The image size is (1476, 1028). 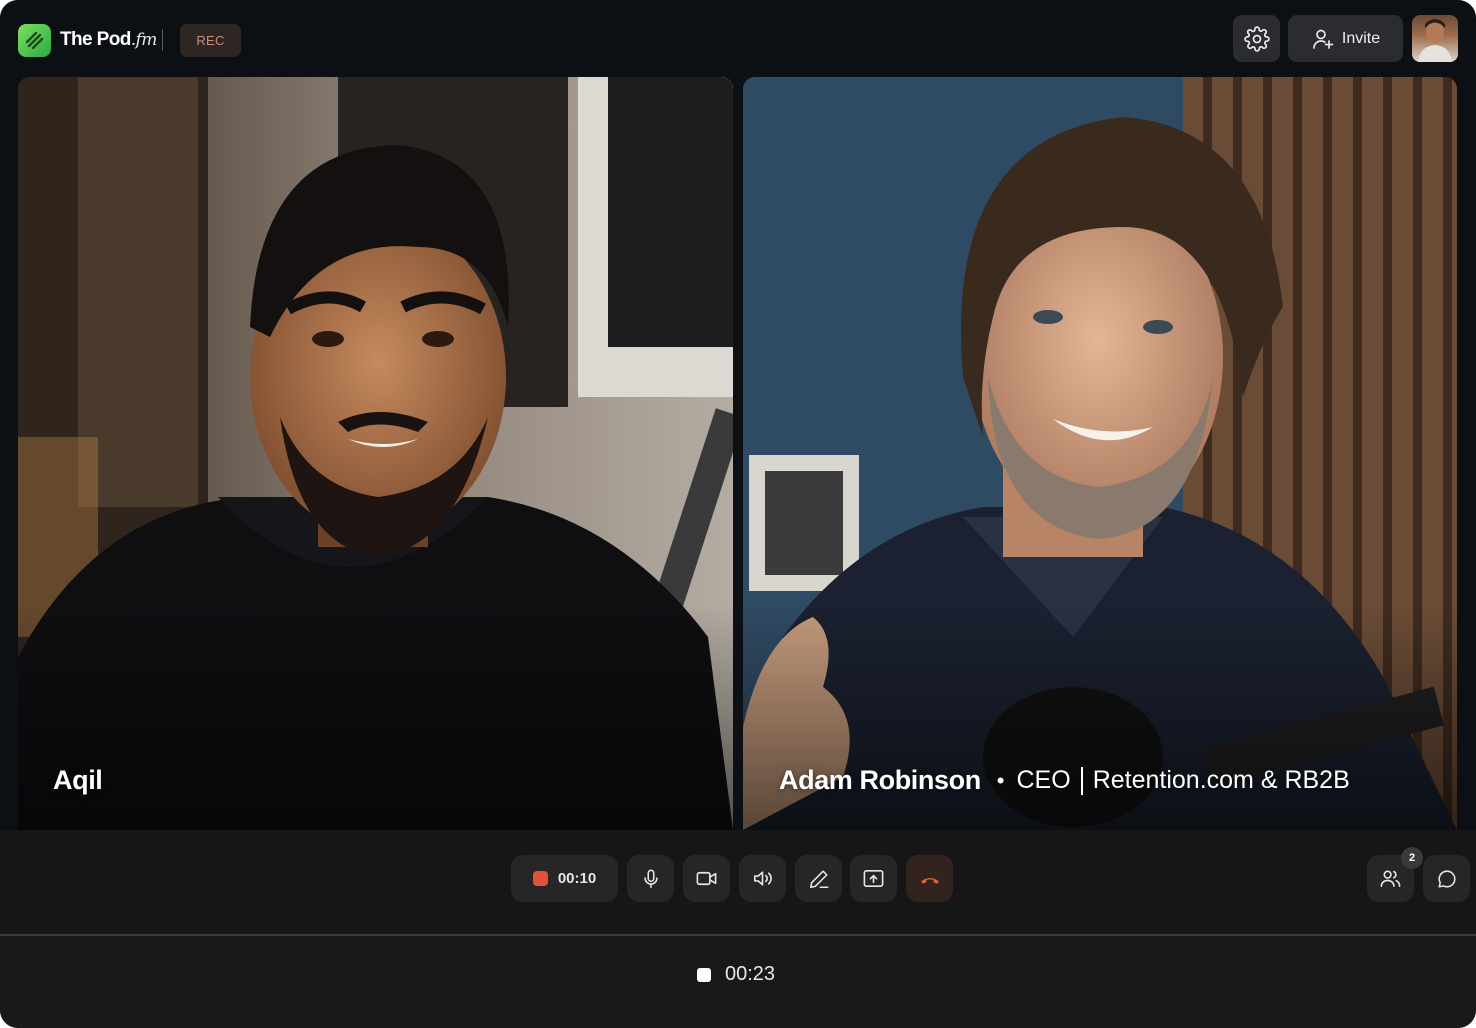 What do you see at coordinates (750, 974) in the screenshot?
I see `elapsed-time: 00:23` at bounding box center [750, 974].